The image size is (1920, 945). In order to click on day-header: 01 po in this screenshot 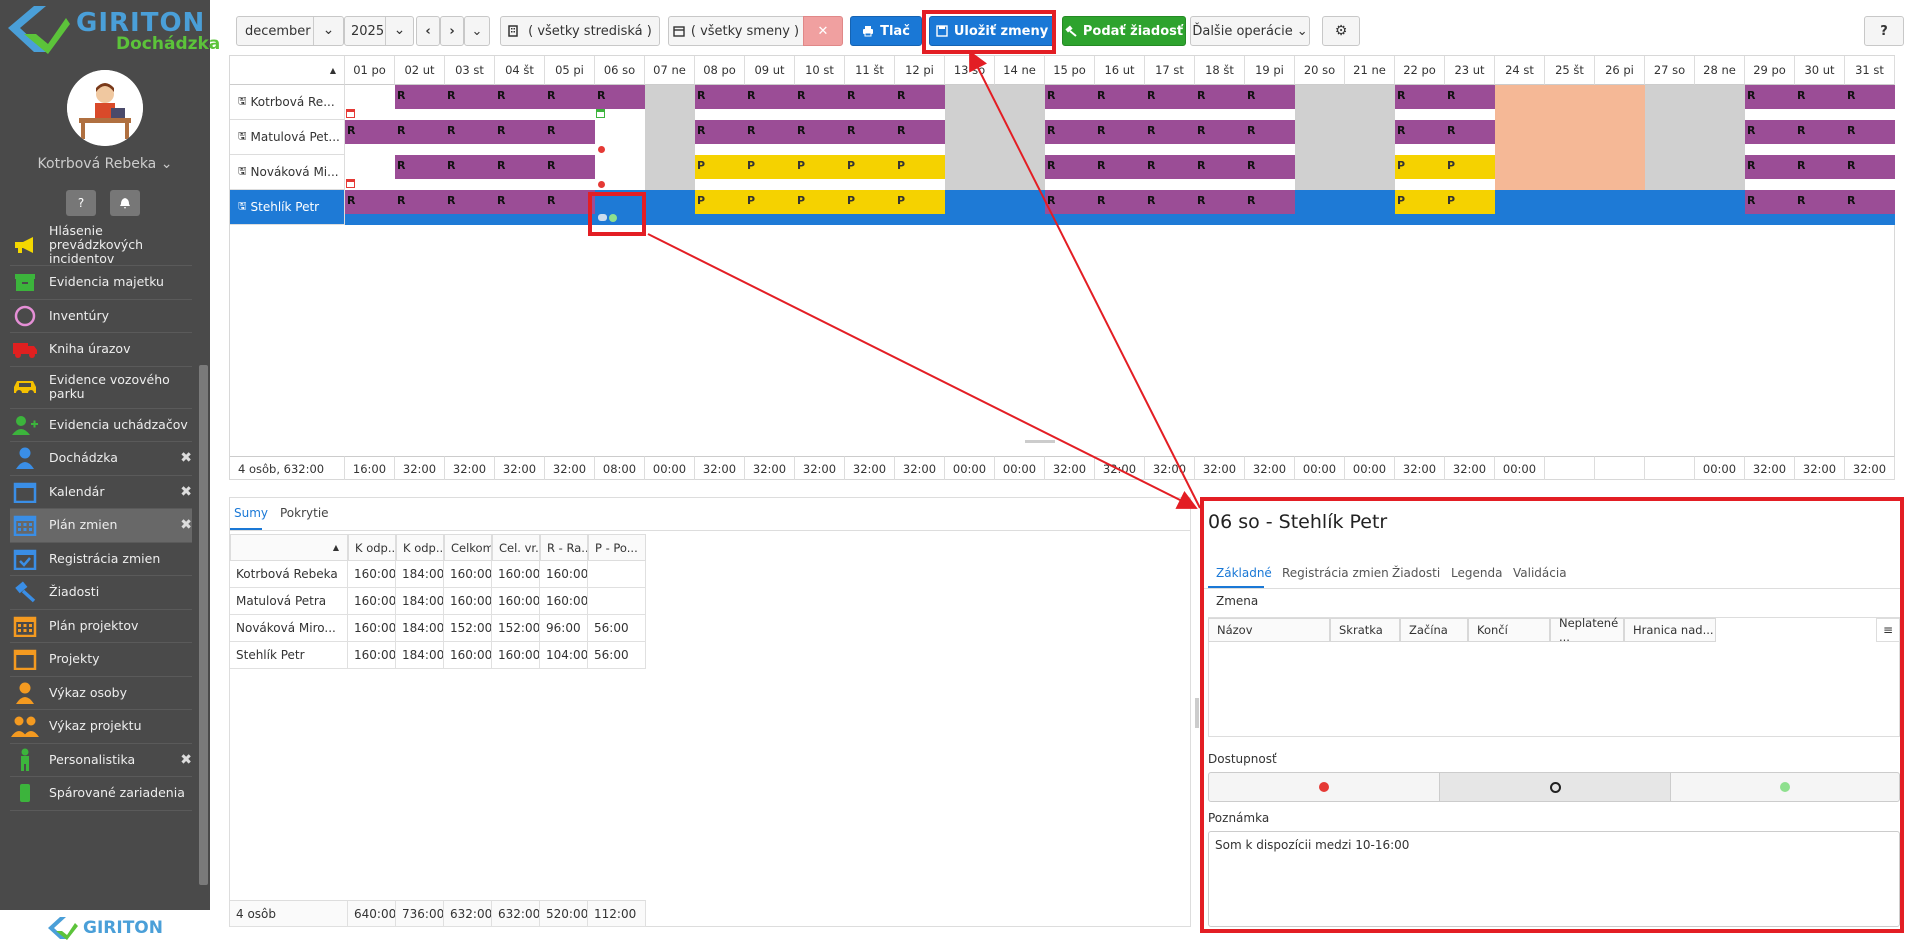, I will do `click(370, 70)`.